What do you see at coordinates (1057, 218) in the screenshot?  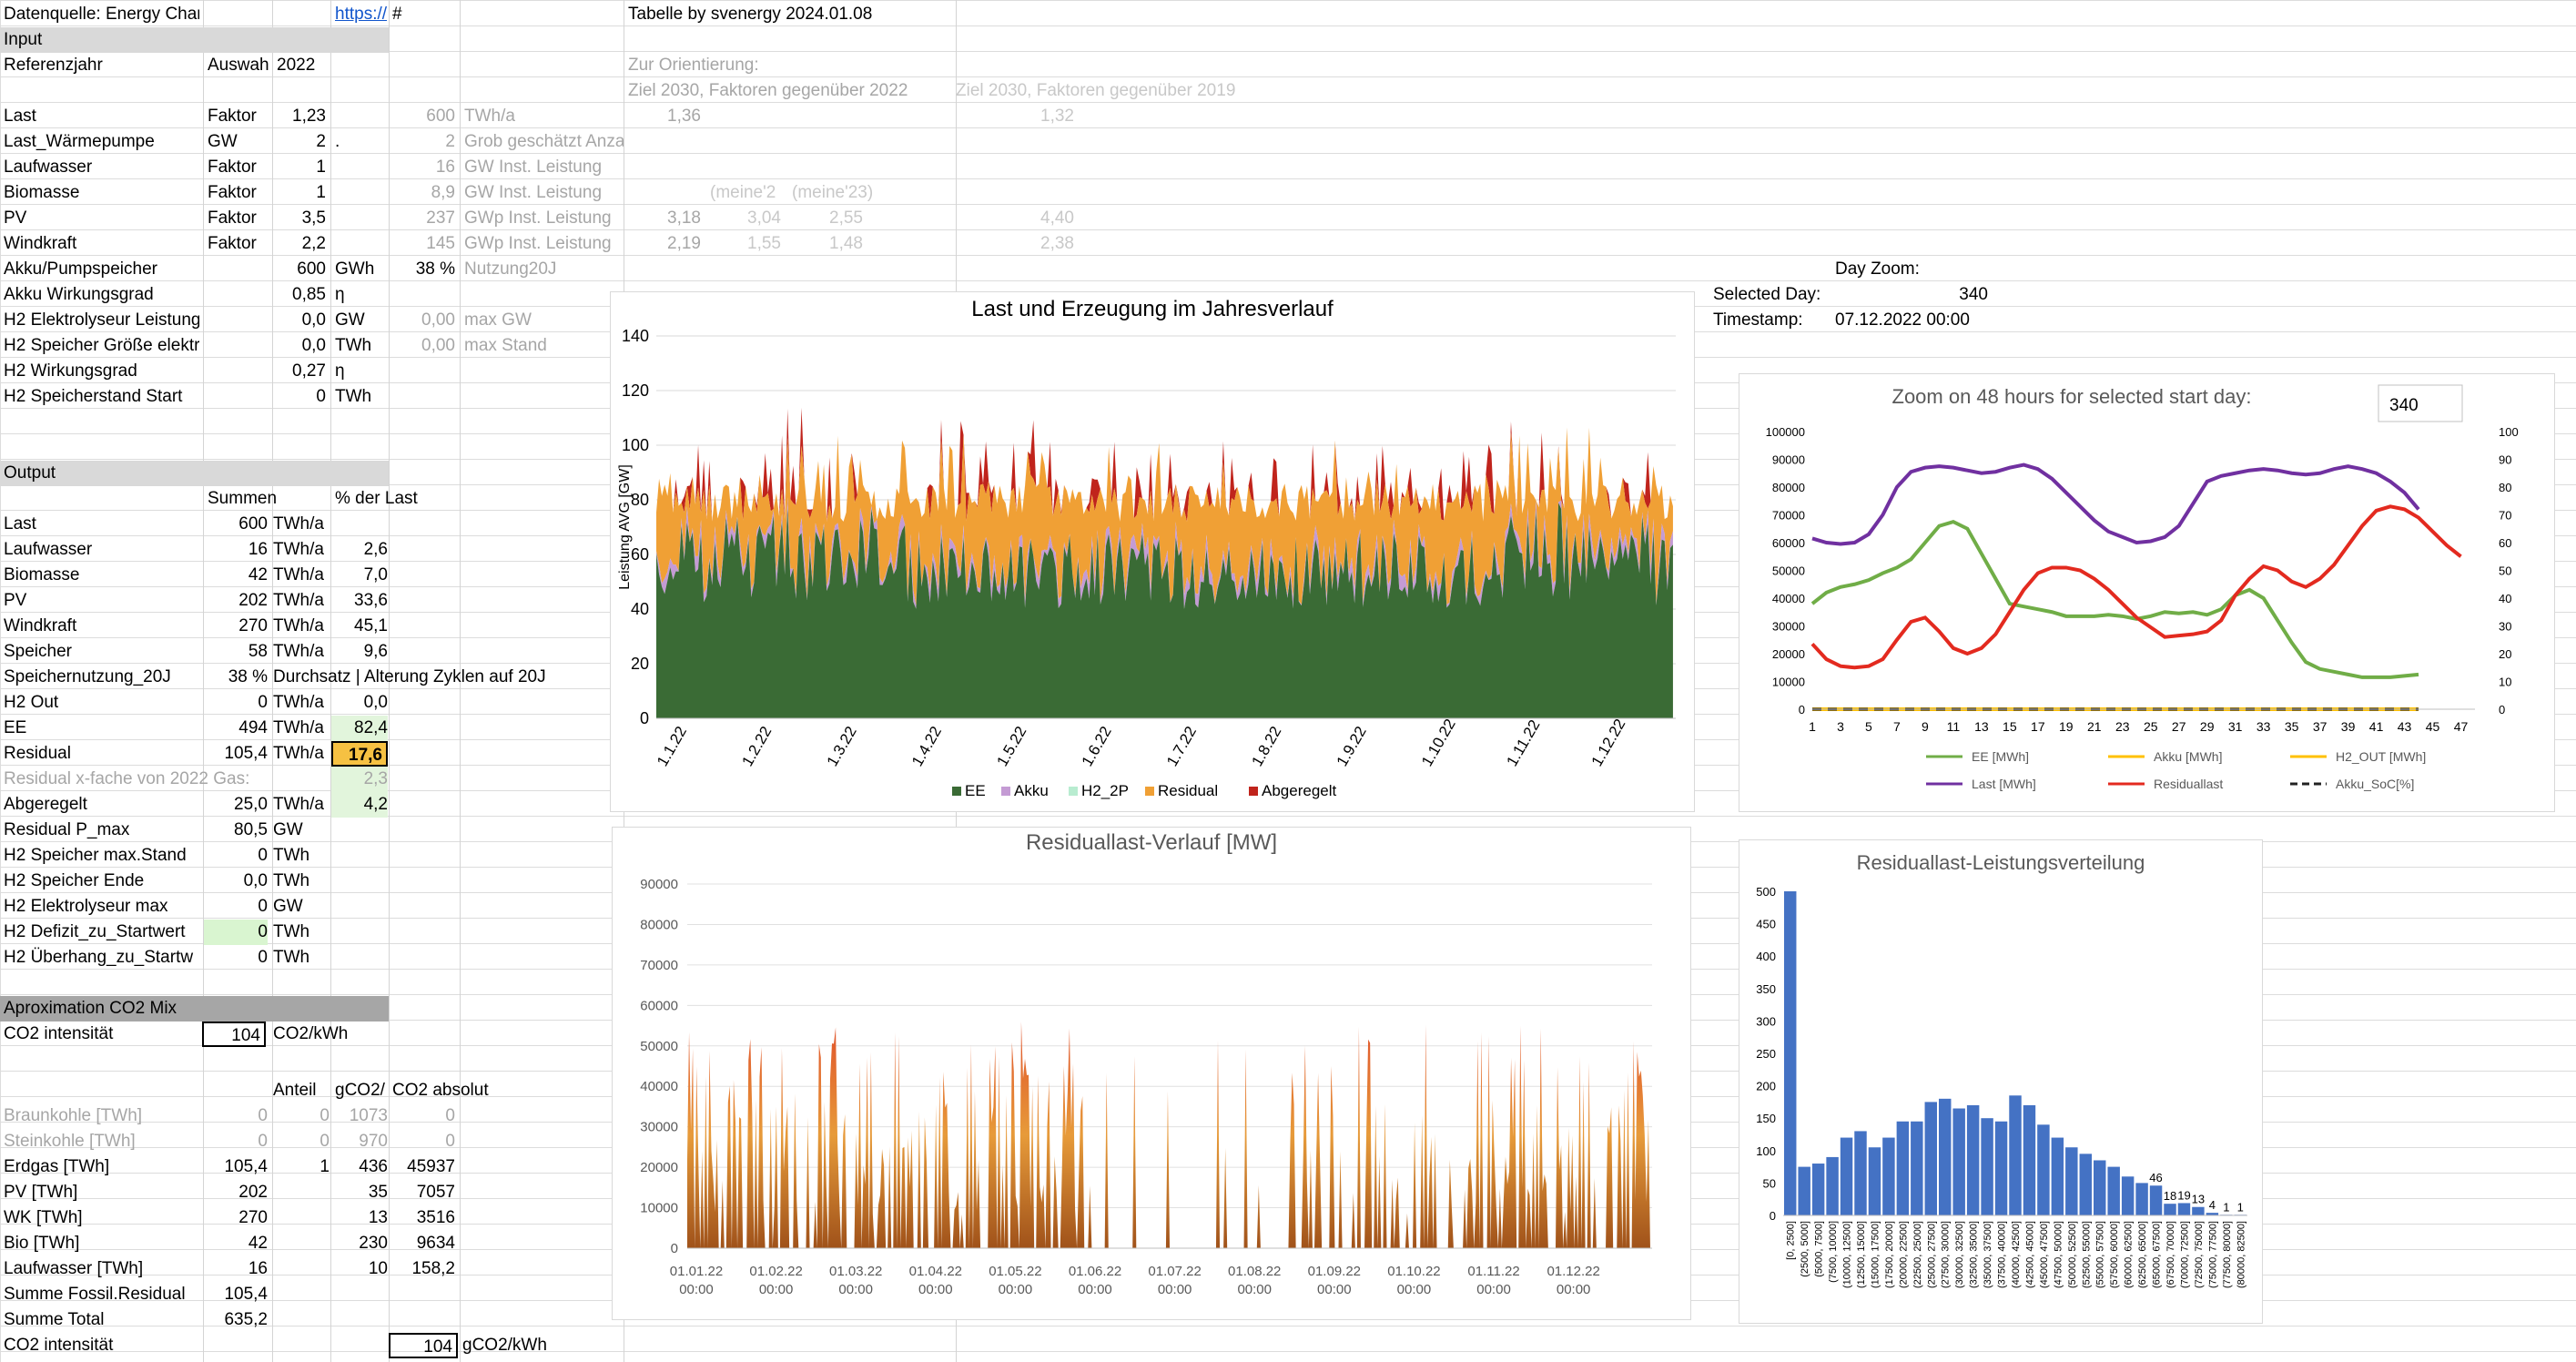 I see `goal-2019-value: 4,40` at bounding box center [1057, 218].